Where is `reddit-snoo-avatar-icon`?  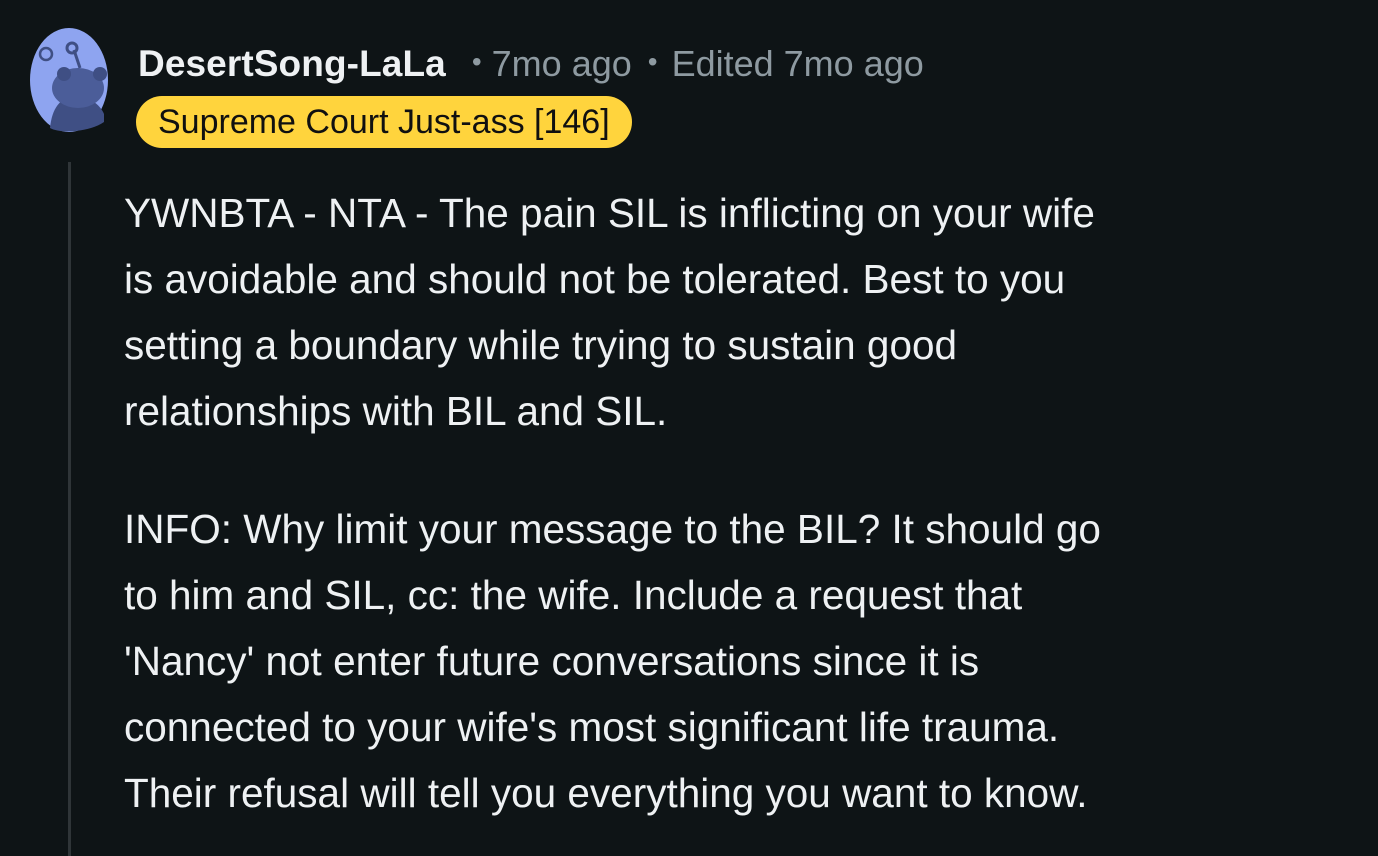
reddit-snoo-avatar-icon is located at coordinates (69, 80).